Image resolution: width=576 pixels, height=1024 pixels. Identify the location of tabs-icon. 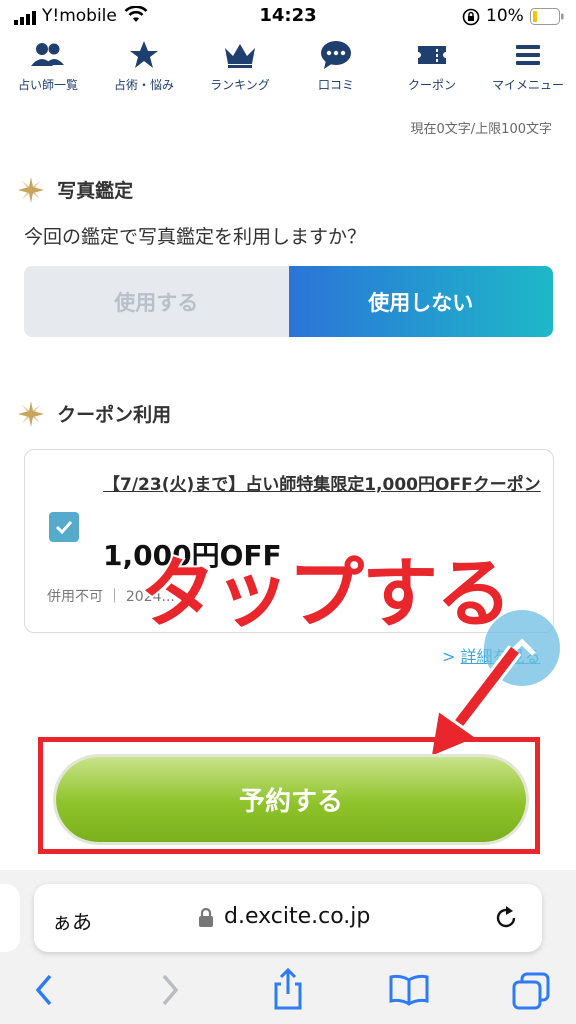
(531, 991).